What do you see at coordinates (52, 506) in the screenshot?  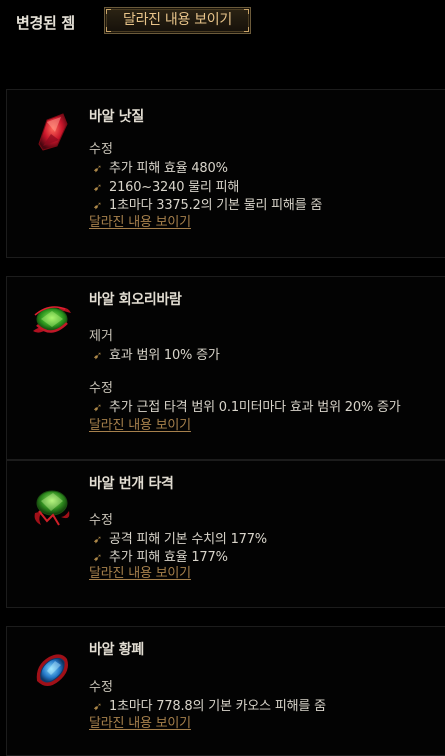 I see `green-lightning-gem-icon` at bounding box center [52, 506].